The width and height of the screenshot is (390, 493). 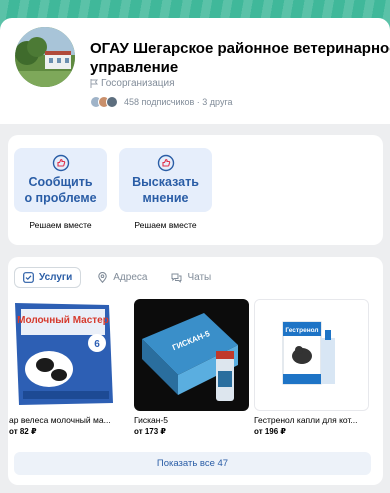 I want to click on avatar-photo, so click(x=45, y=57).